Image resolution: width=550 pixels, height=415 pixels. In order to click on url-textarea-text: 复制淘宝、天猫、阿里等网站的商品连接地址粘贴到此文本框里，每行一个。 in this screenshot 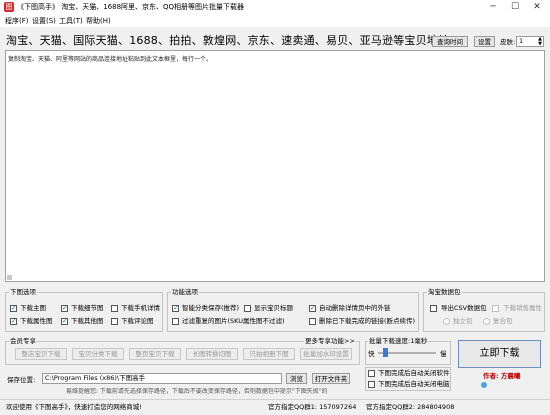, I will do `click(110, 59)`.